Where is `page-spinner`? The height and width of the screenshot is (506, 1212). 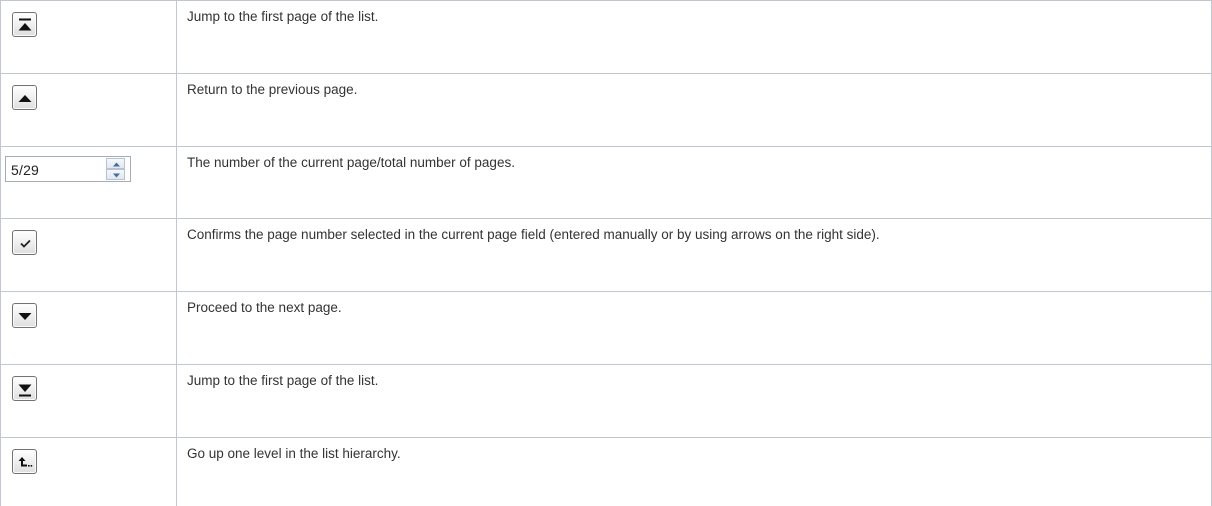
page-spinner is located at coordinates (115, 169).